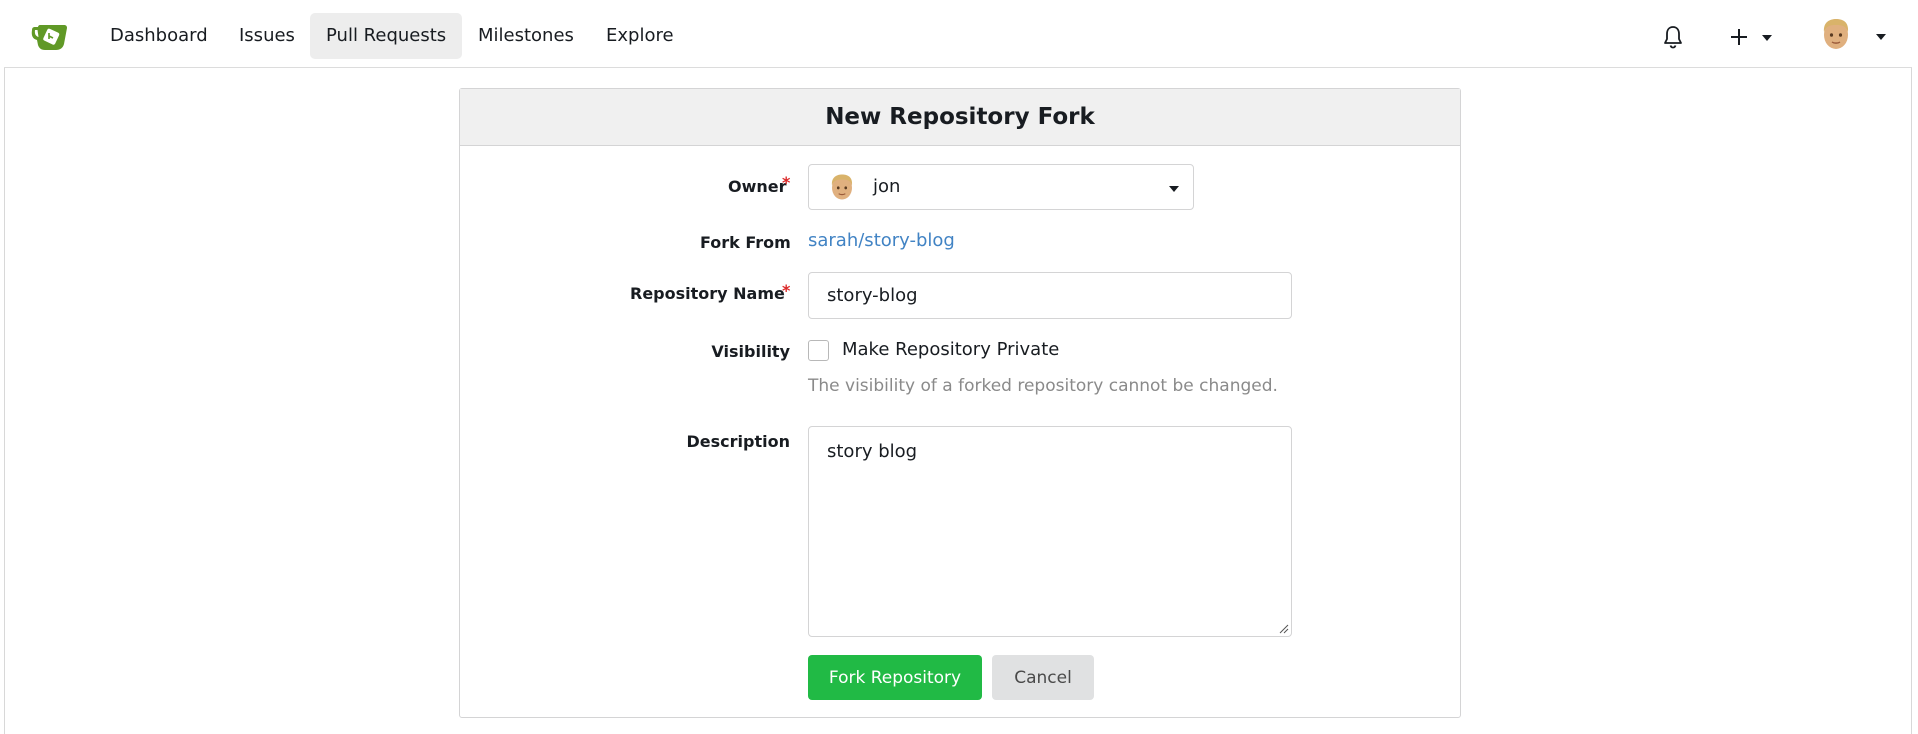 This screenshot has width=1918, height=734. What do you see at coordinates (1739, 37) in the screenshot?
I see `plus-icon` at bounding box center [1739, 37].